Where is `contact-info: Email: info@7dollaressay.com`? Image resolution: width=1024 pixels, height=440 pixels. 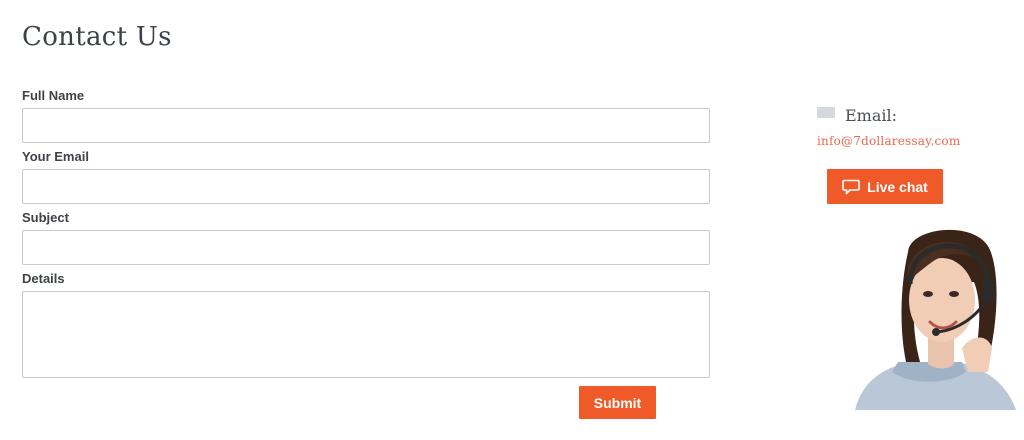 contact-info: Email: info@7dollaressay.com is located at coordinates (917, 124).